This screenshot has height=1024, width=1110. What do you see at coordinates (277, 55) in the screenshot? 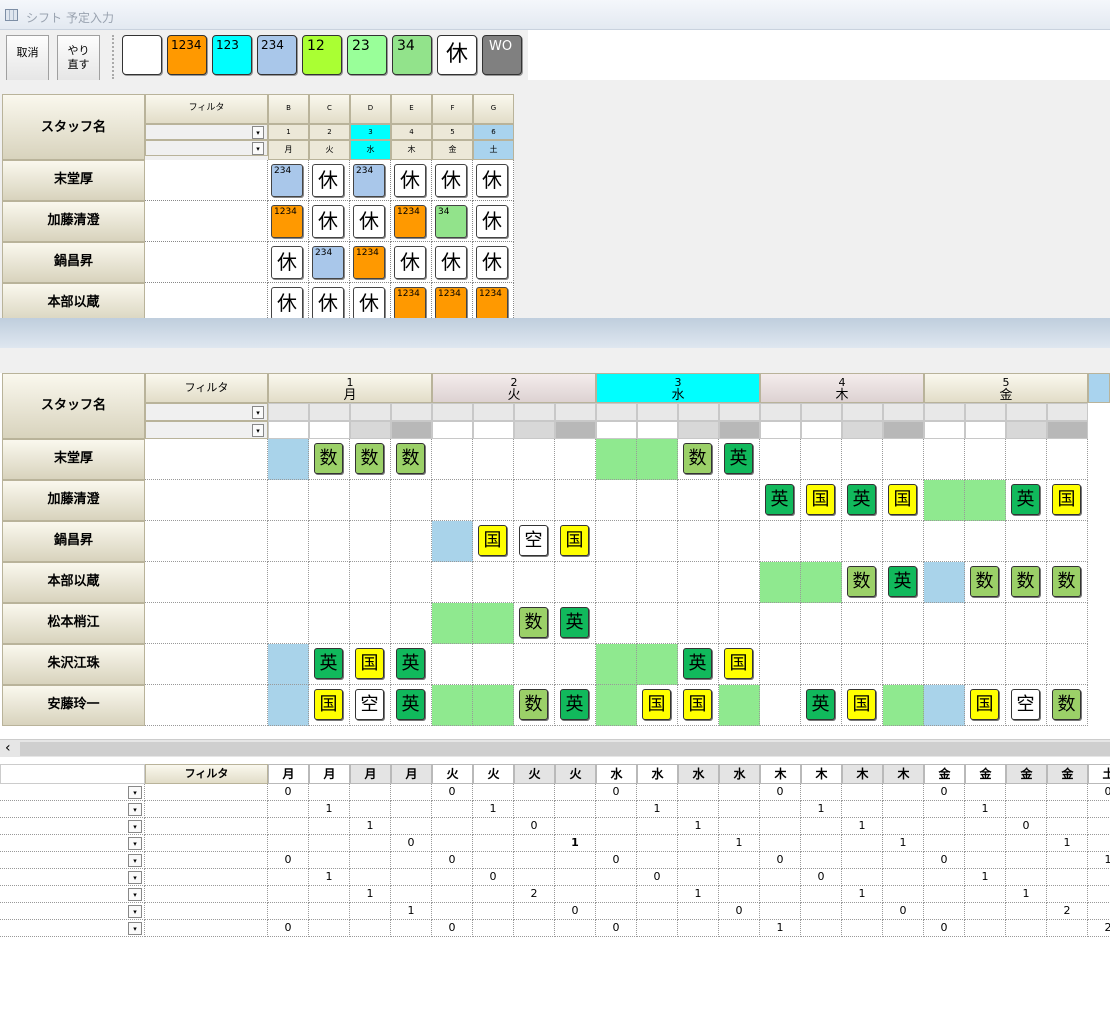
I see `palette-swatch-3: 234` at bounding box center [277, 55].